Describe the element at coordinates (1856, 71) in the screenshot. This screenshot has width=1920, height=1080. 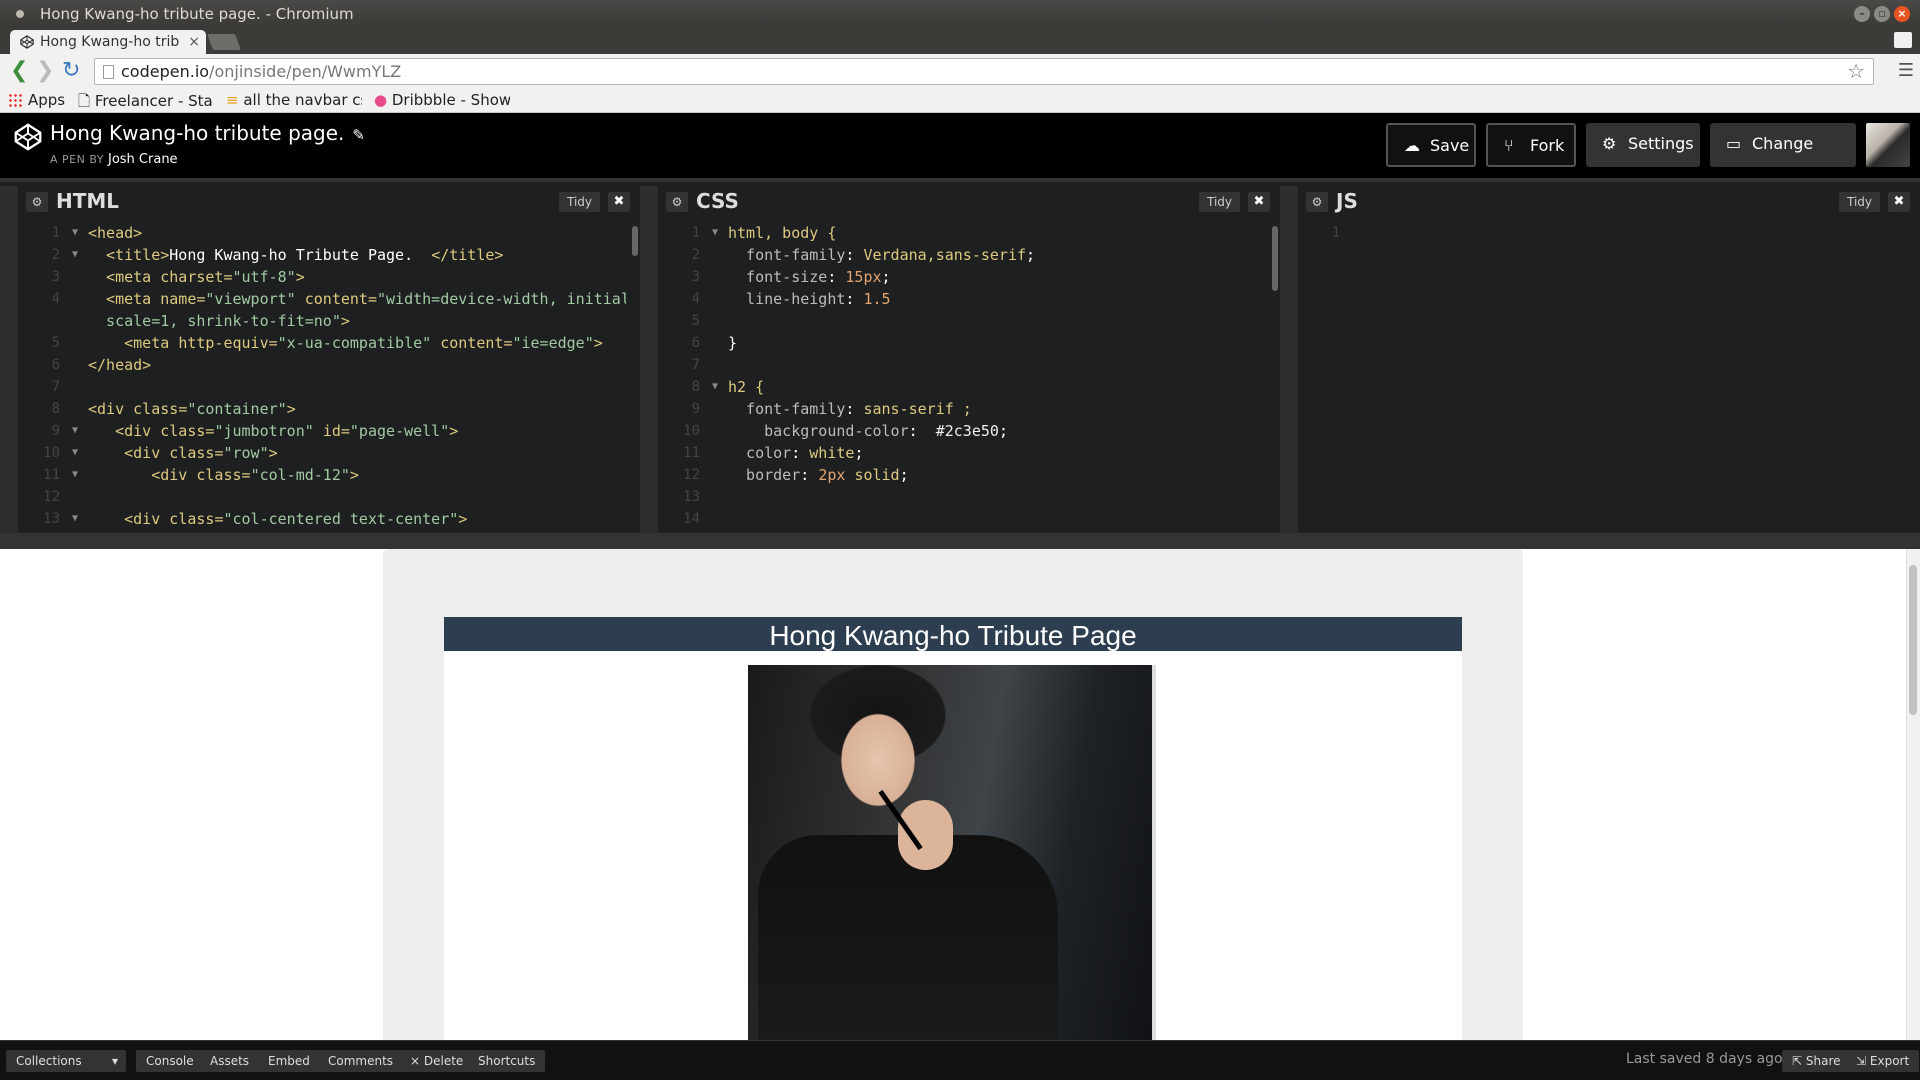
I see `bookmark-star-icon: ☆` at that location.